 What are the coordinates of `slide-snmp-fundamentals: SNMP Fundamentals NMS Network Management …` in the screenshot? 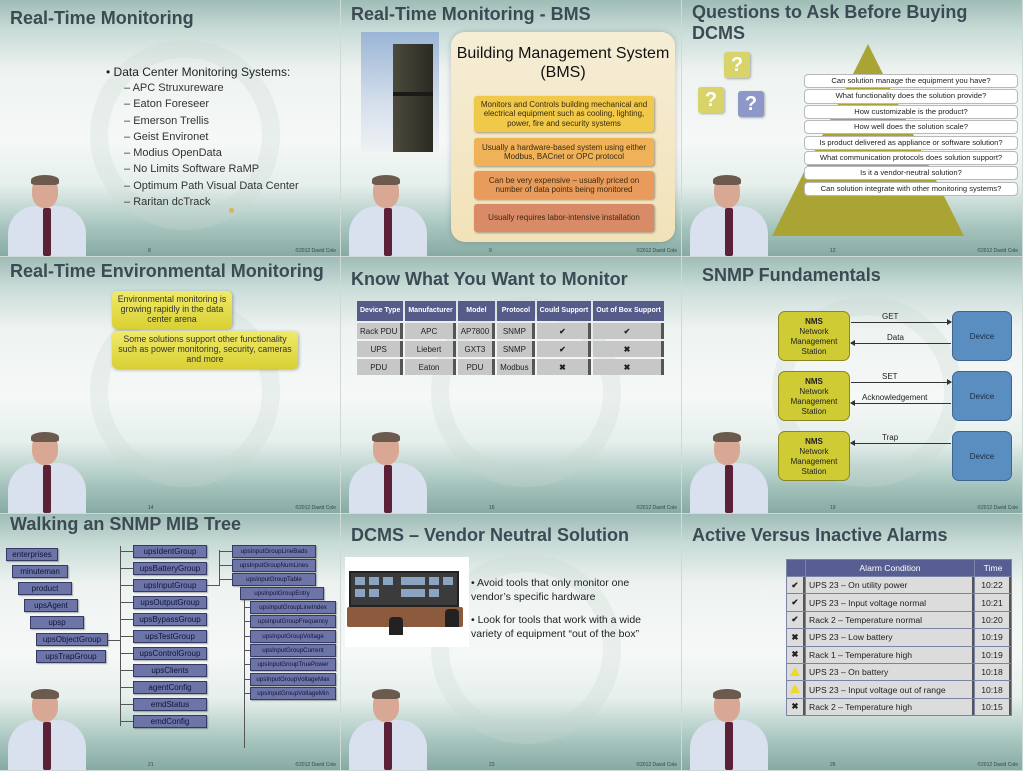 It's located at (852, 385).